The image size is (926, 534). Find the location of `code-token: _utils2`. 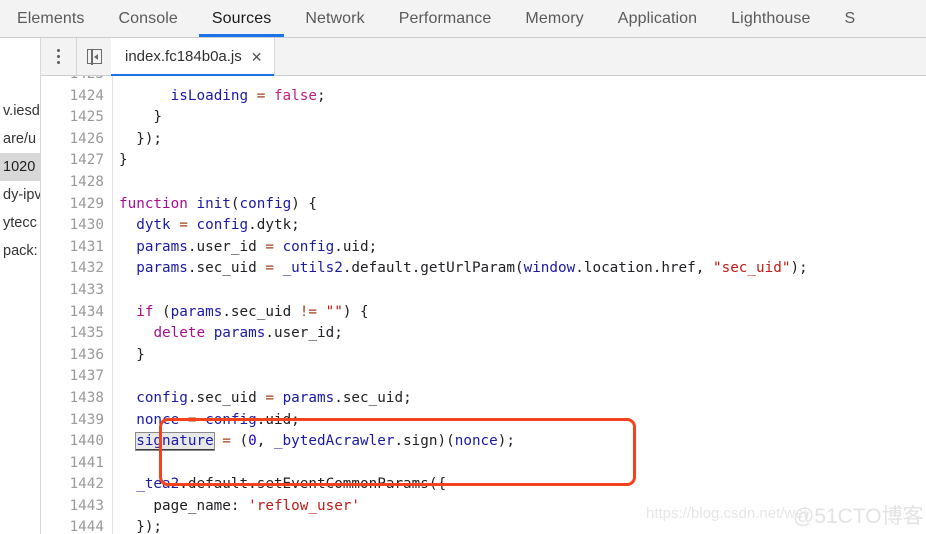

code-token: _utils2 is located at coordinates (312, 268).